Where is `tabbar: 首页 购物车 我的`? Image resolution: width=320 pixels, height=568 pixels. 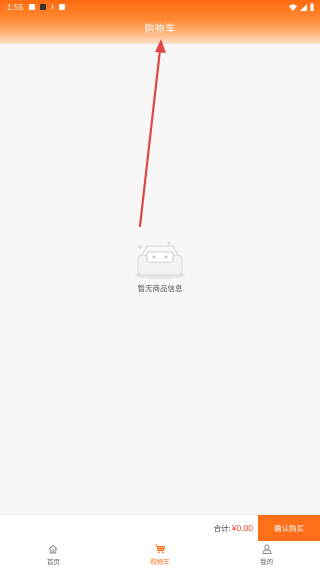
tabbar: 首页 购物车 我的 is located at coordinates (160, 554).